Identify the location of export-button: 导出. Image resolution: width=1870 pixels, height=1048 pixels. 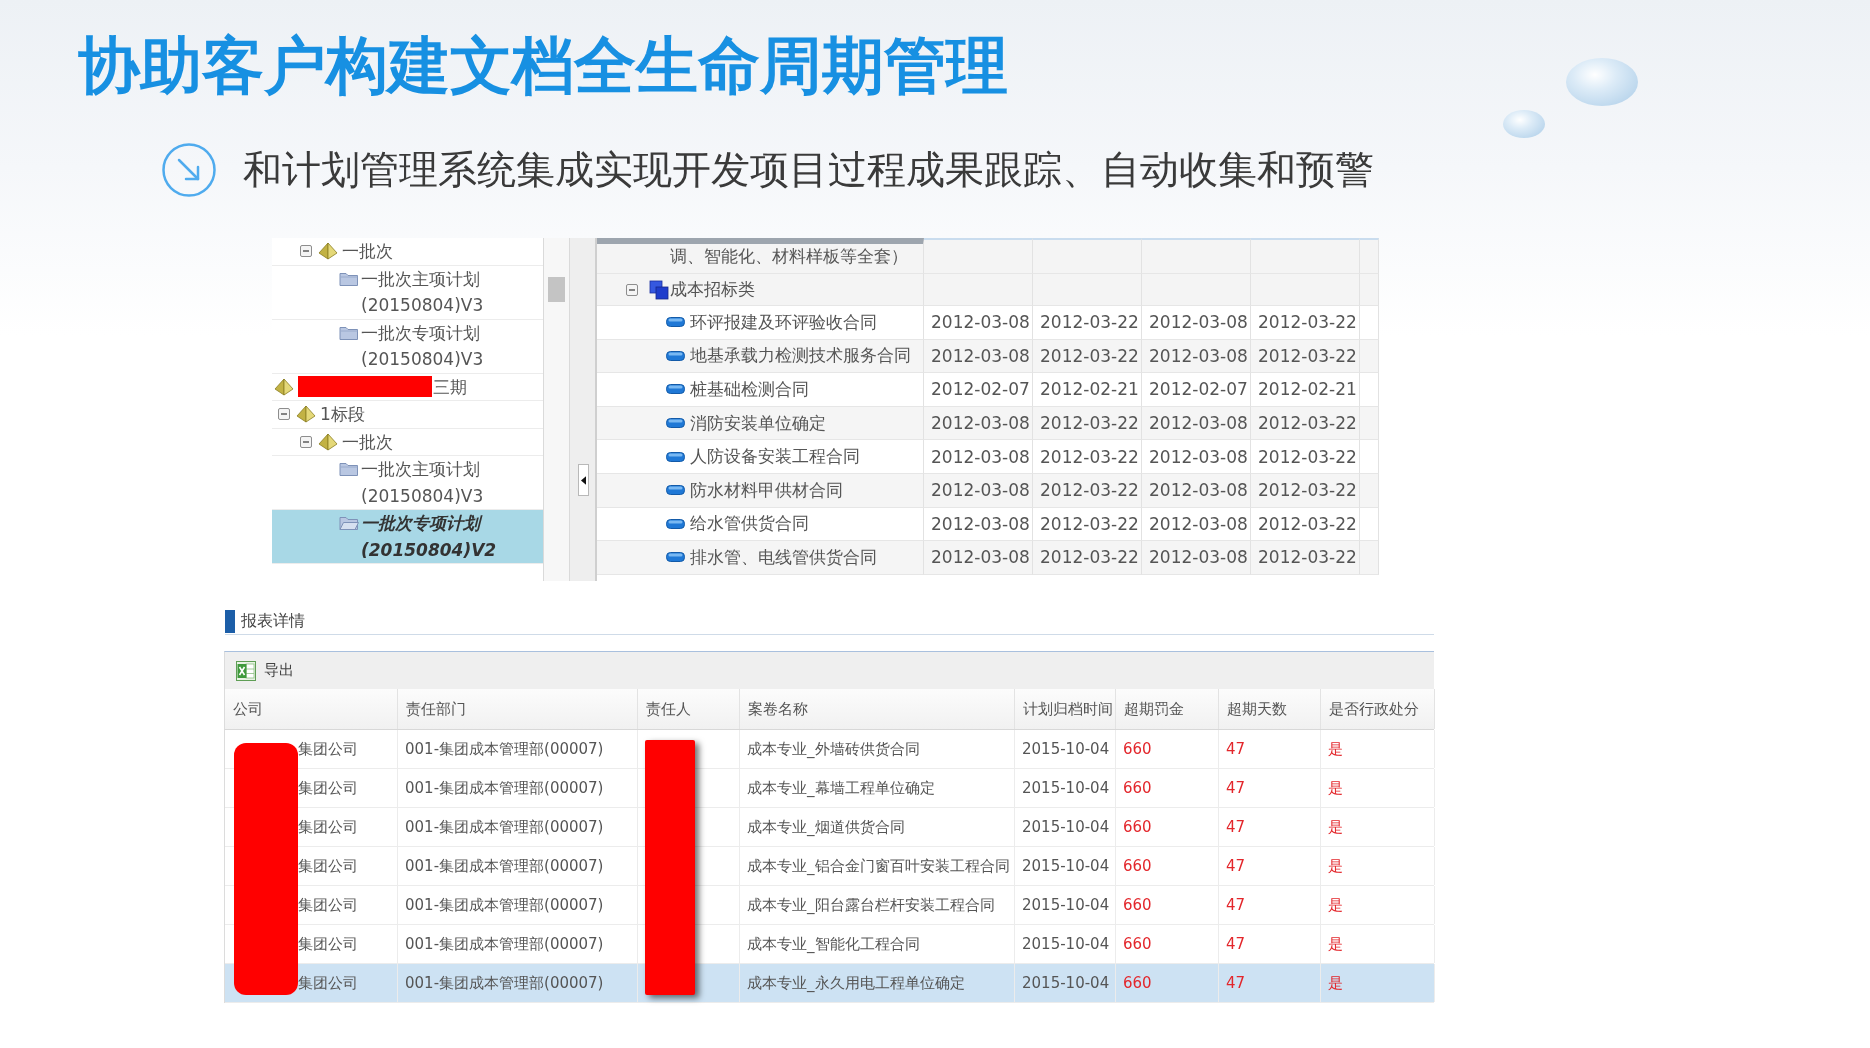
(266, 670).